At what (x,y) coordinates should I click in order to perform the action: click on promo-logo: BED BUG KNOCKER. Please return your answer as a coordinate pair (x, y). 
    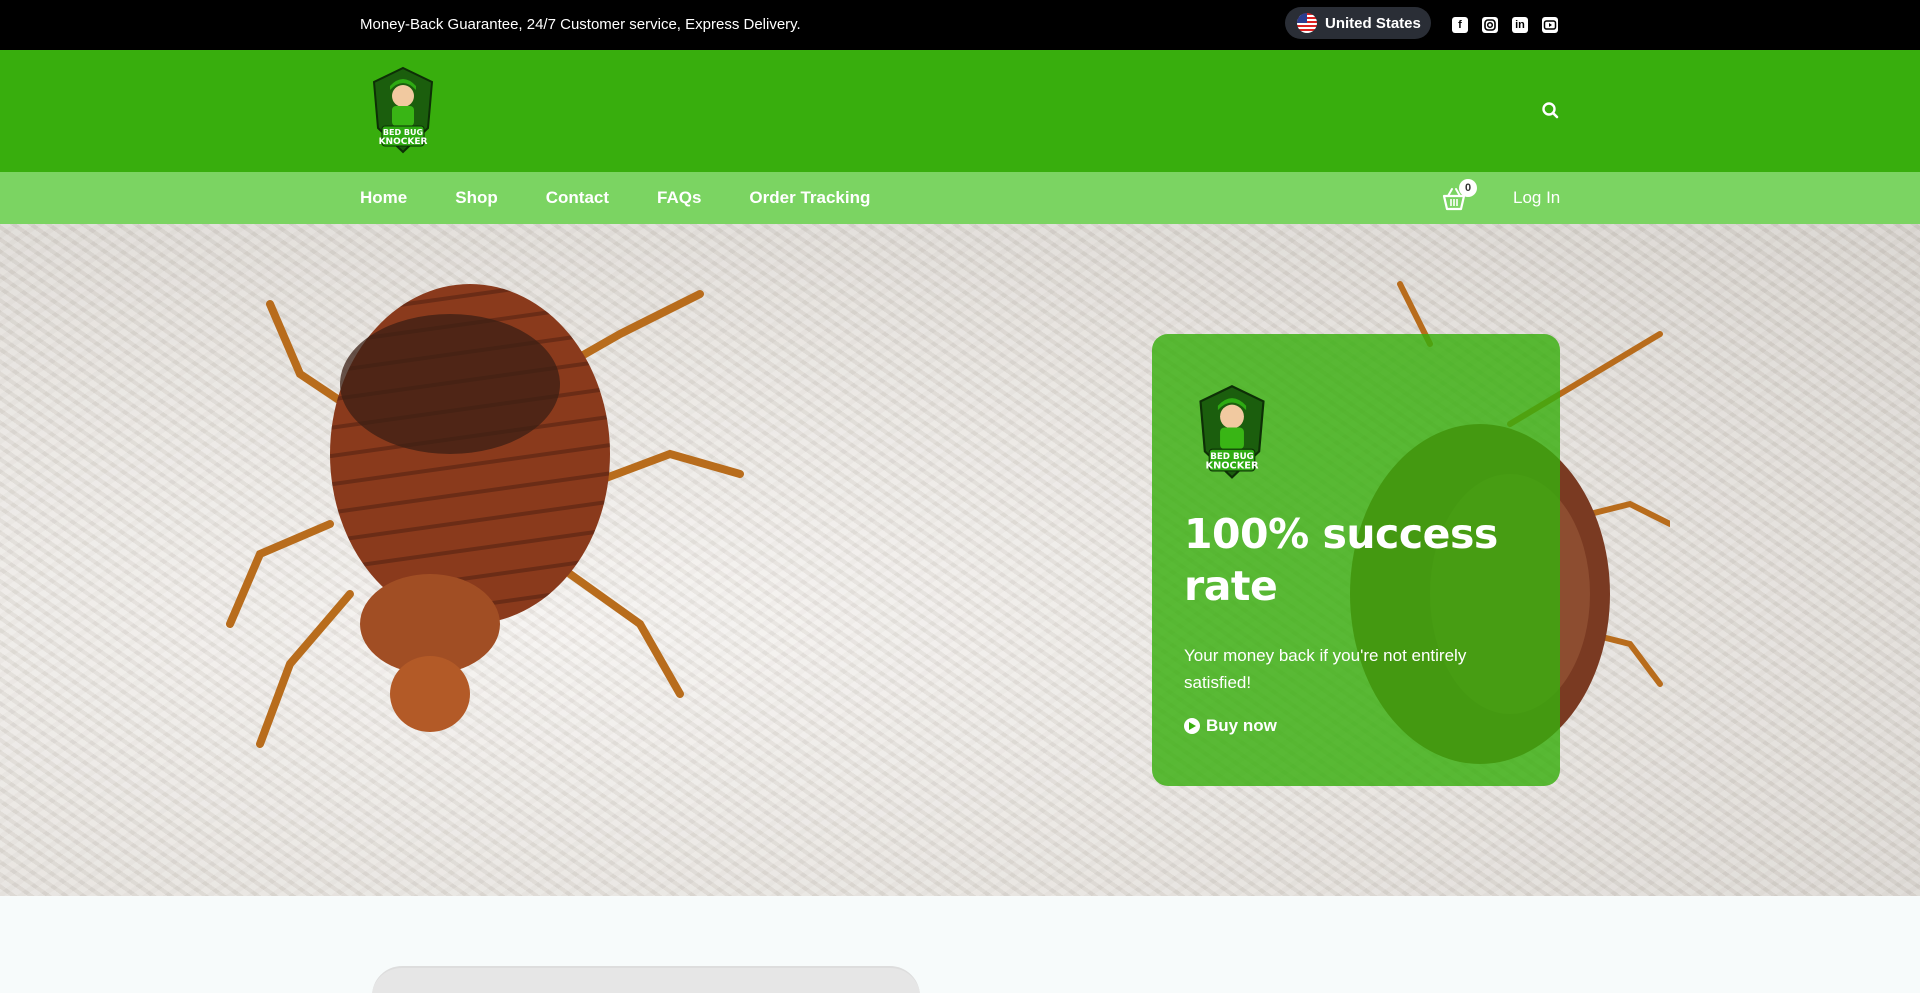
    Looking at the image, I should click on (1232, 434).